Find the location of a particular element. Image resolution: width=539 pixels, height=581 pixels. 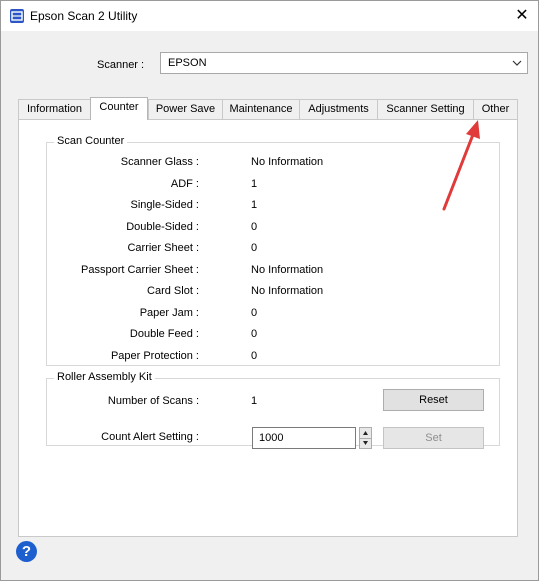

counter-label: Double-Sided : is located at coordinates (162, 227).